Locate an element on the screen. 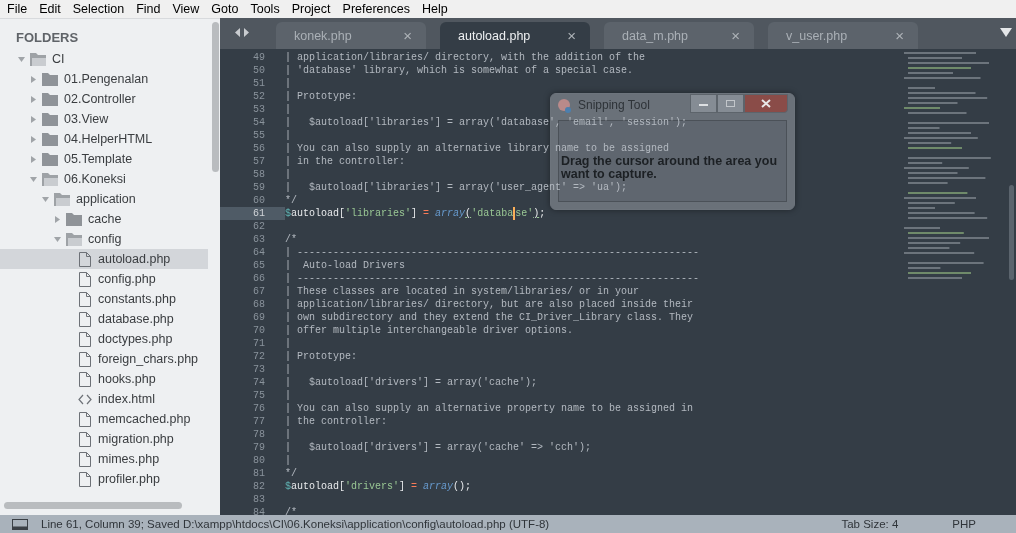  tree-item: mimes.php is located at coordinates (104, 459).